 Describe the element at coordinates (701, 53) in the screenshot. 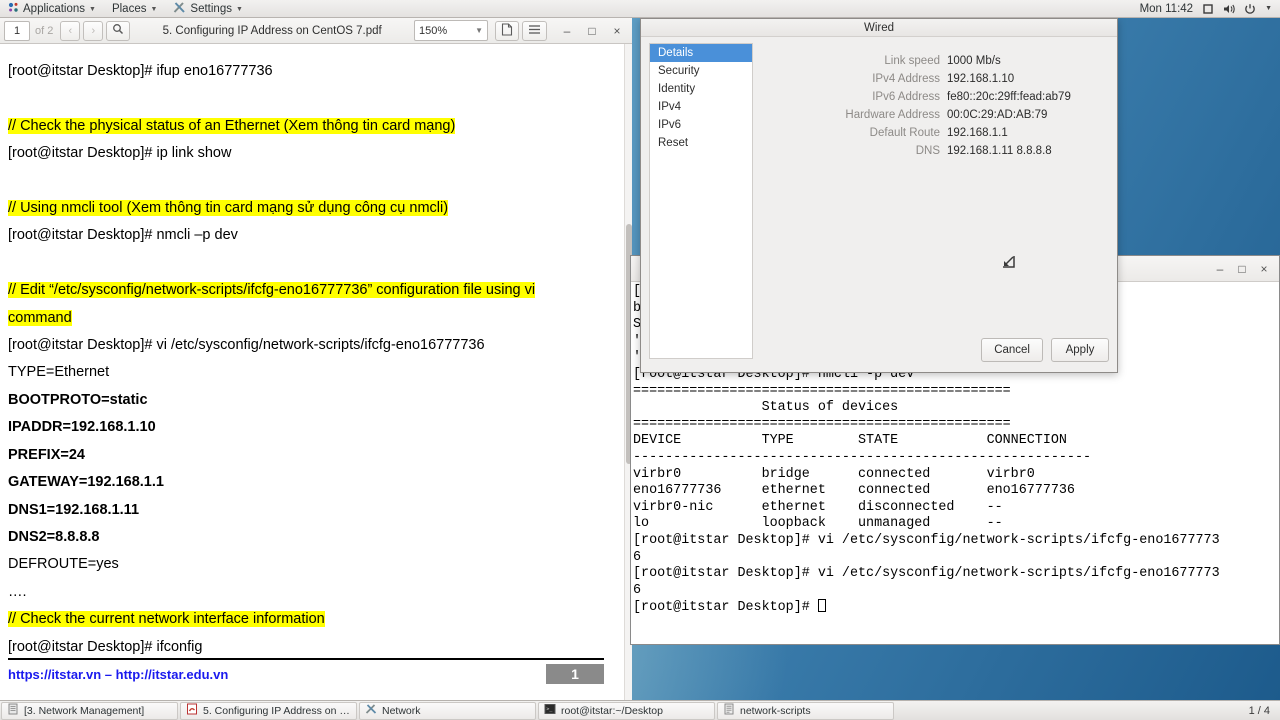

I see `wired-sidebar-item-details: Details` at that location.